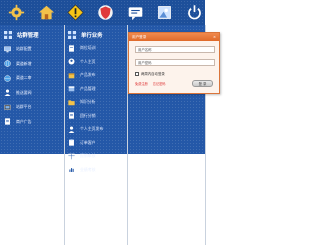  I want to click on top-toolbar, so click(102, 12).